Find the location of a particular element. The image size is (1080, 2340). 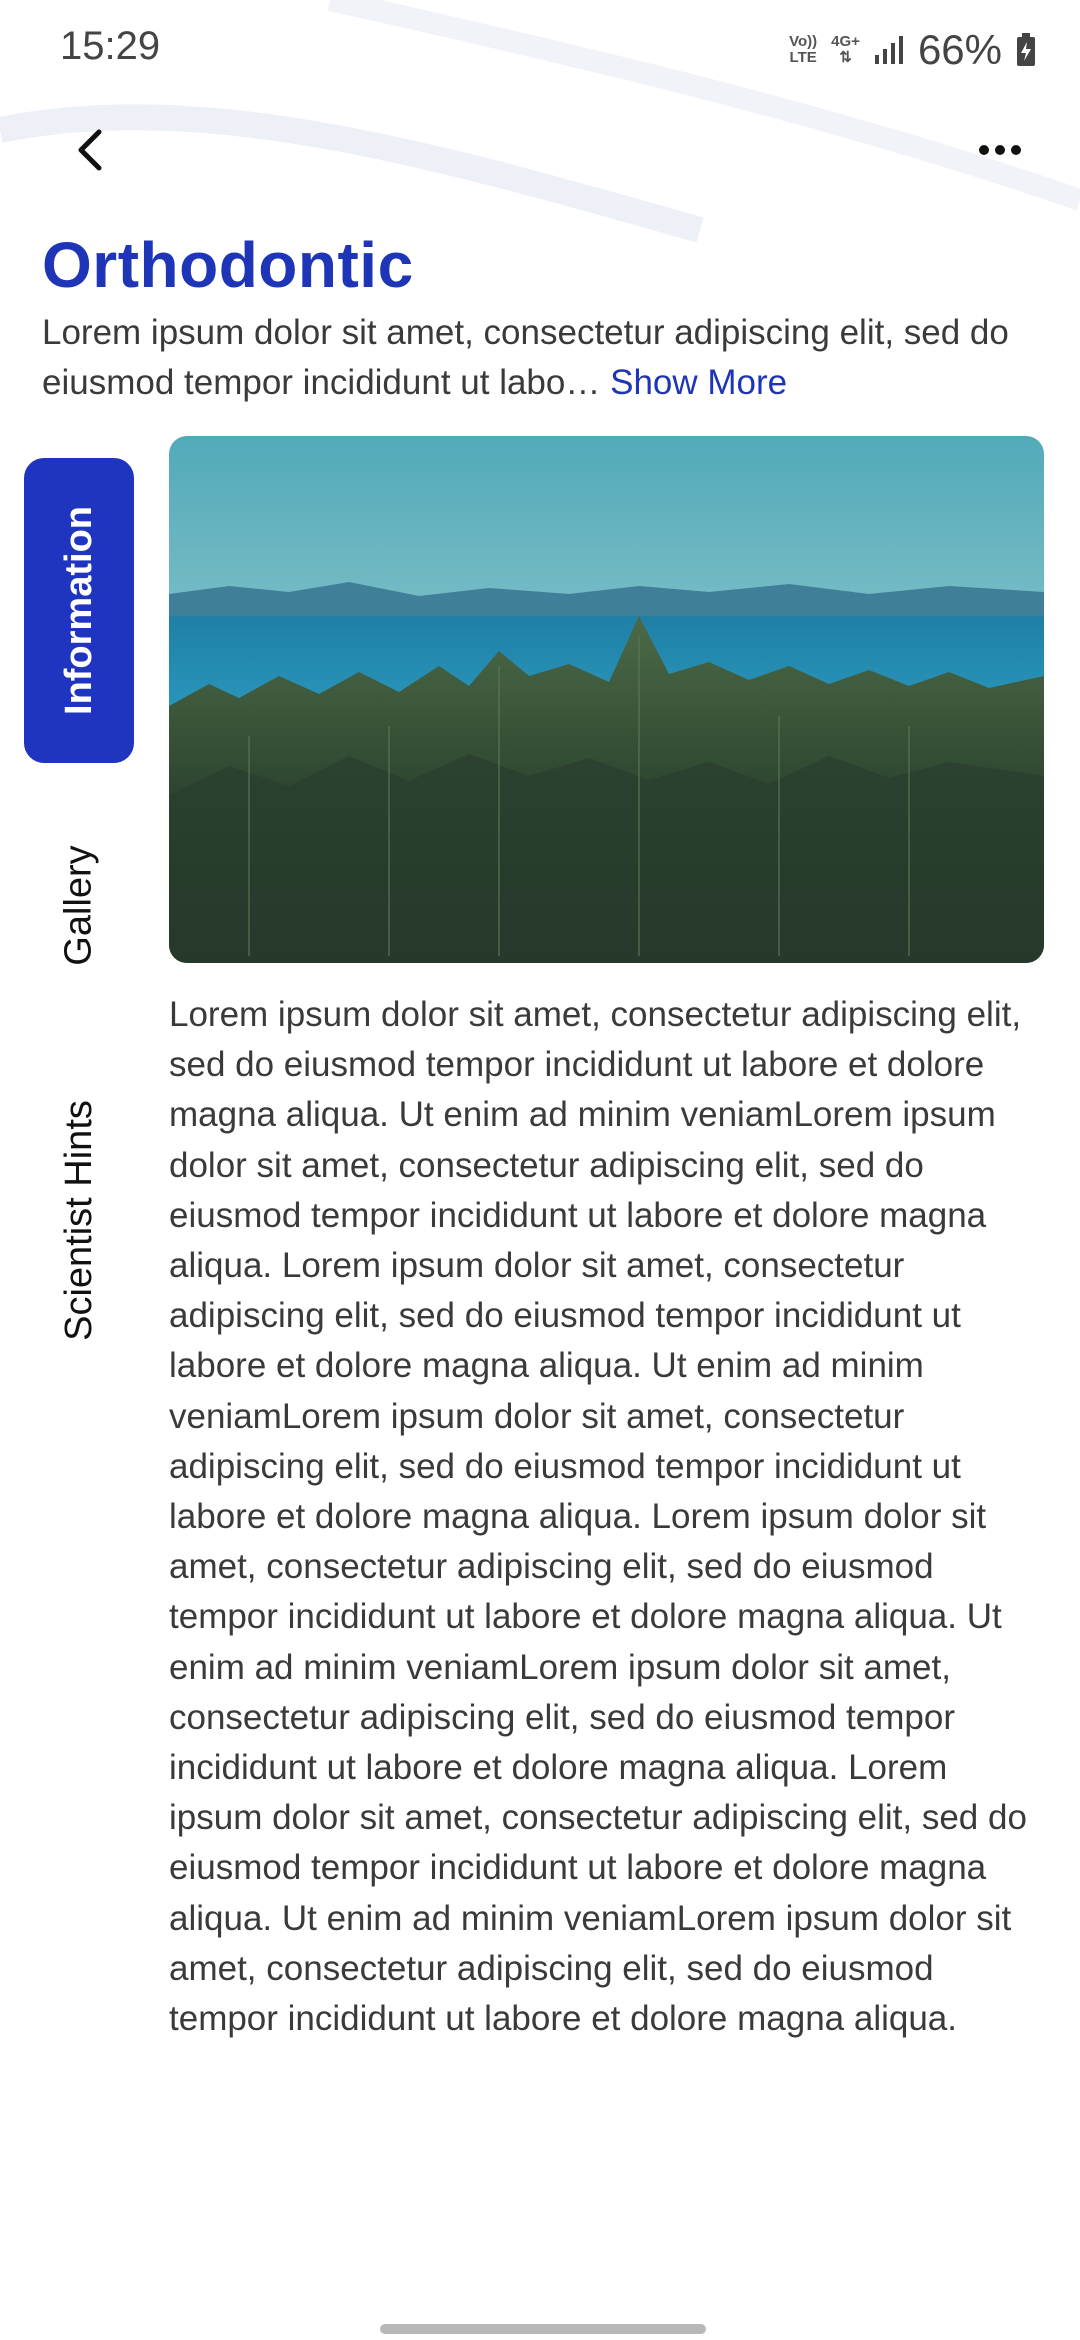

tab-information: Information is located at coordinates (79, 610).